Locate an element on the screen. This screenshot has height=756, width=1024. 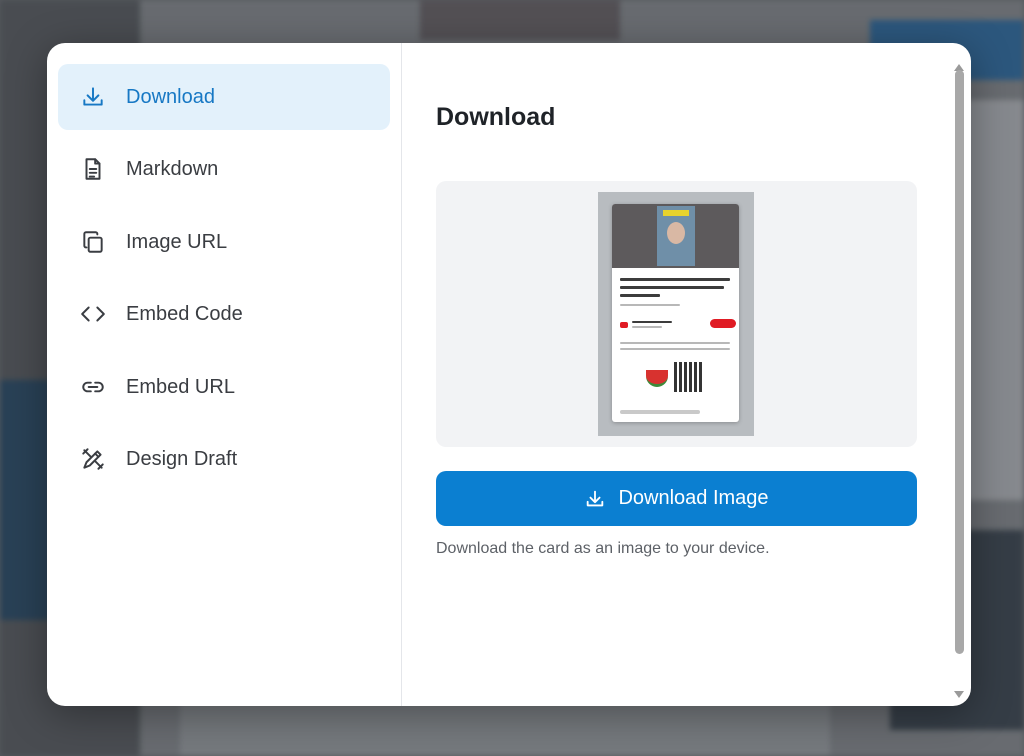
sidebar-item-label: Design Draft is located at coordinates (182, 458).